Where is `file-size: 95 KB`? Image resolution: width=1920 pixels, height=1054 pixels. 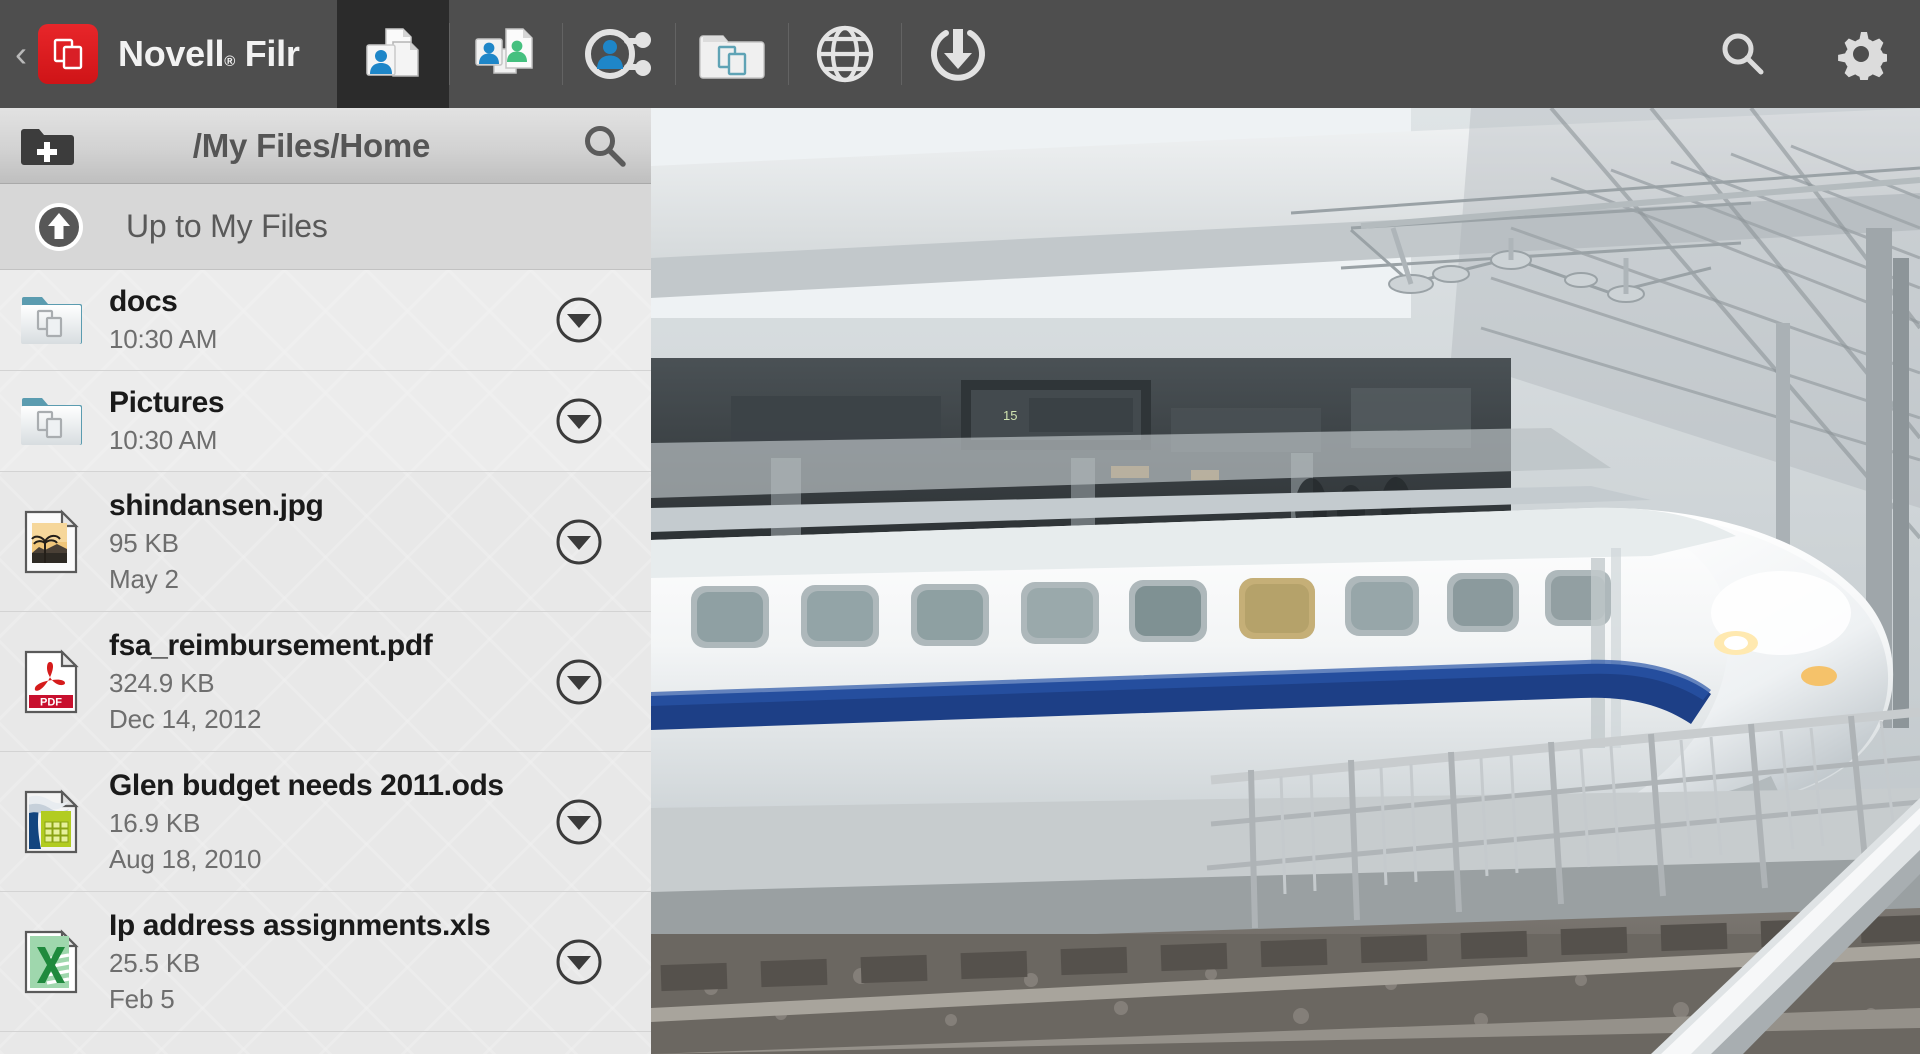 file-size: 95 KB is located at coordinates (144, 542).